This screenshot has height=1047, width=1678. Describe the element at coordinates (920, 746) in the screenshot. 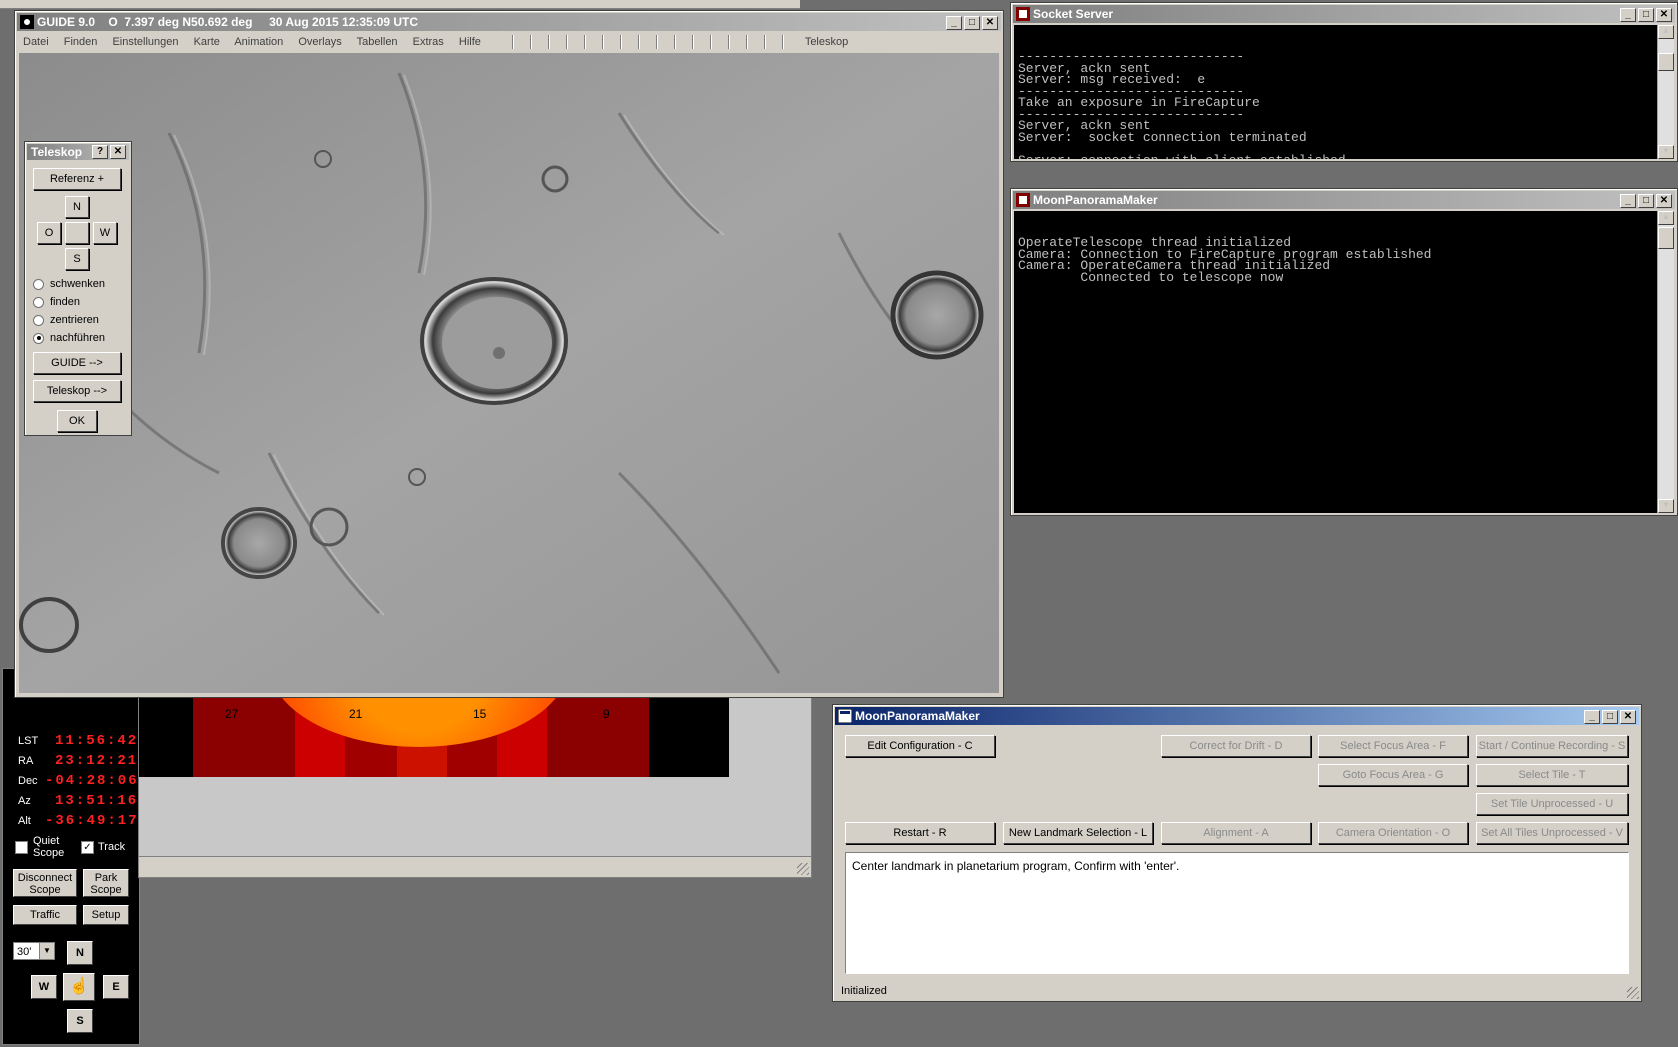

I see `edit-configuration-button: Edit Configuration - C` at that location.